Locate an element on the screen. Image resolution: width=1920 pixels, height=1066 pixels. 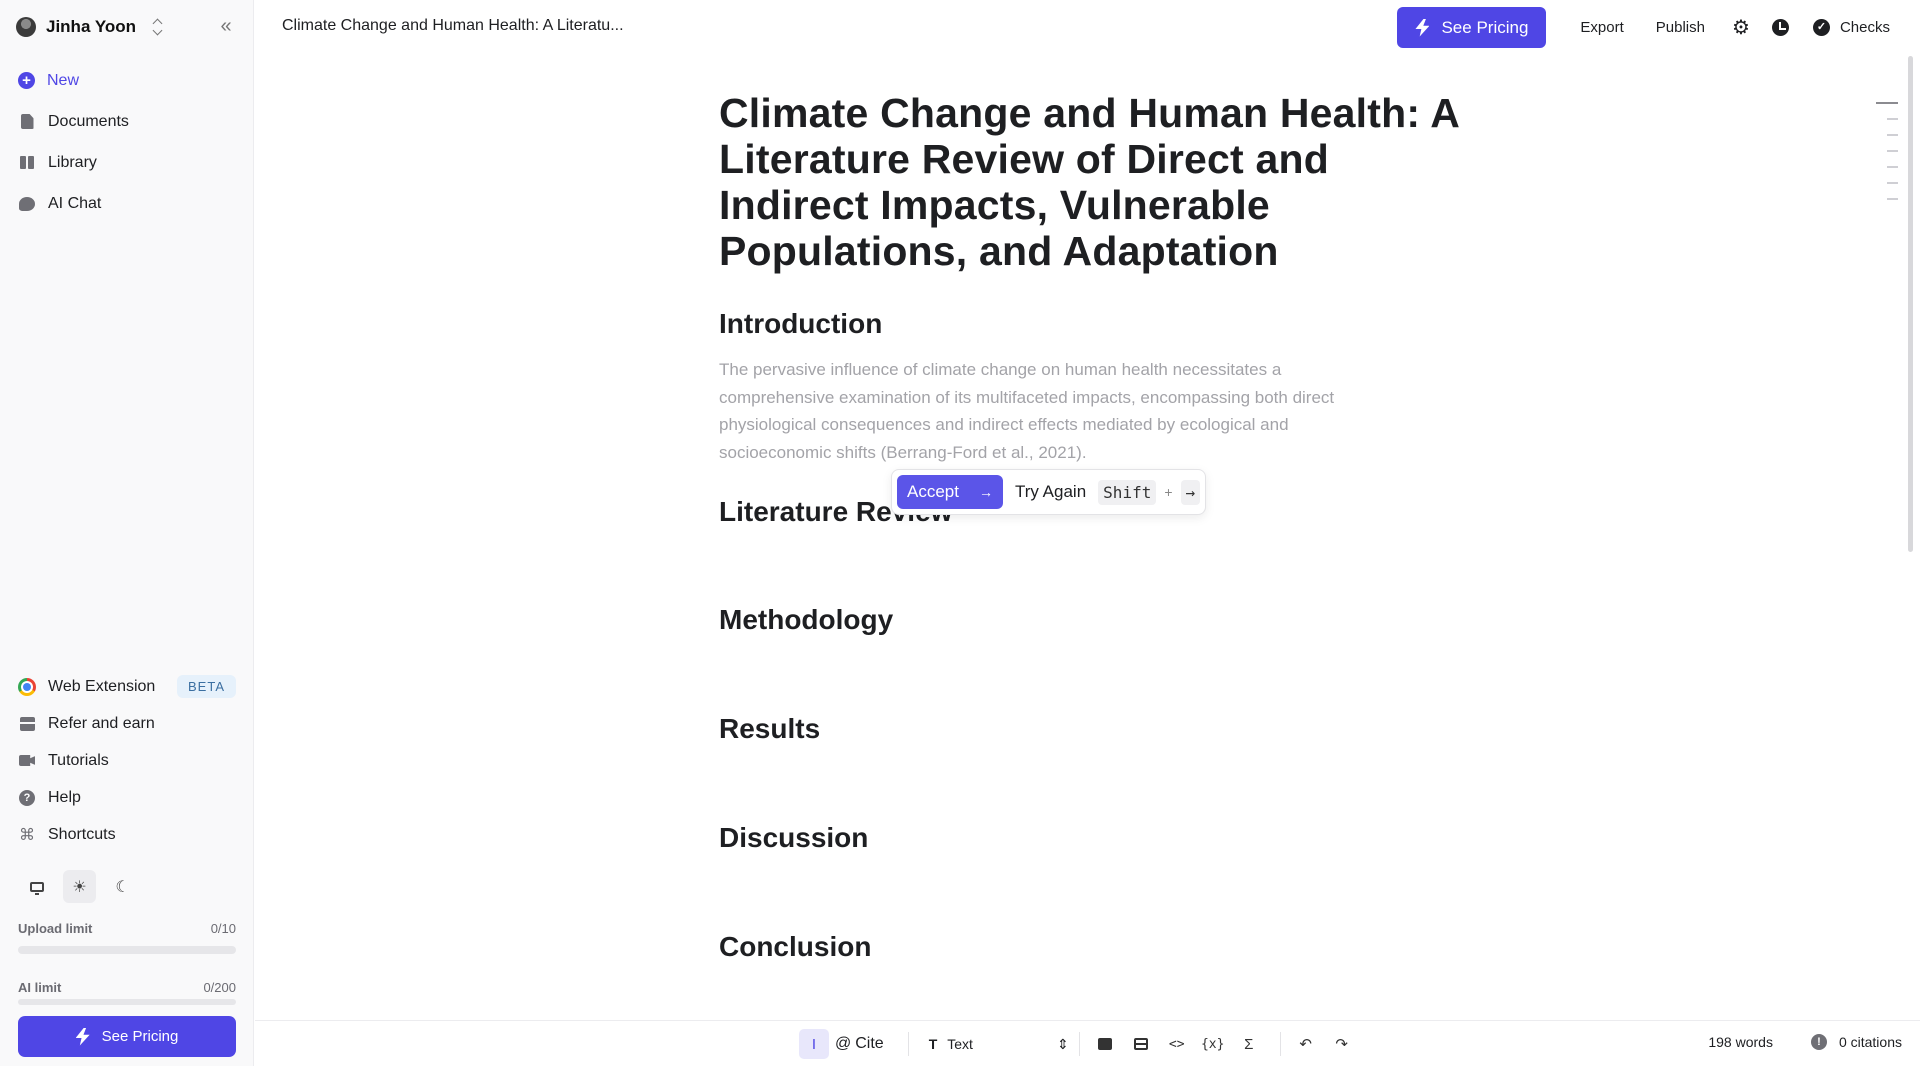
theme-dark-button: ☾ is located at coordinates (122, 886).